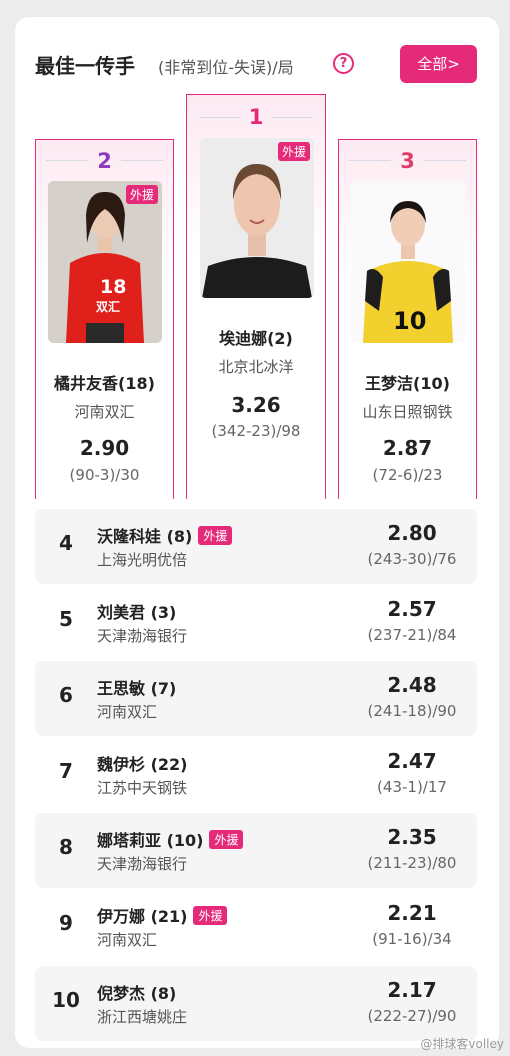 The image size is (510, 1056). I want to click on row-rank: 4, so click(66, 543).